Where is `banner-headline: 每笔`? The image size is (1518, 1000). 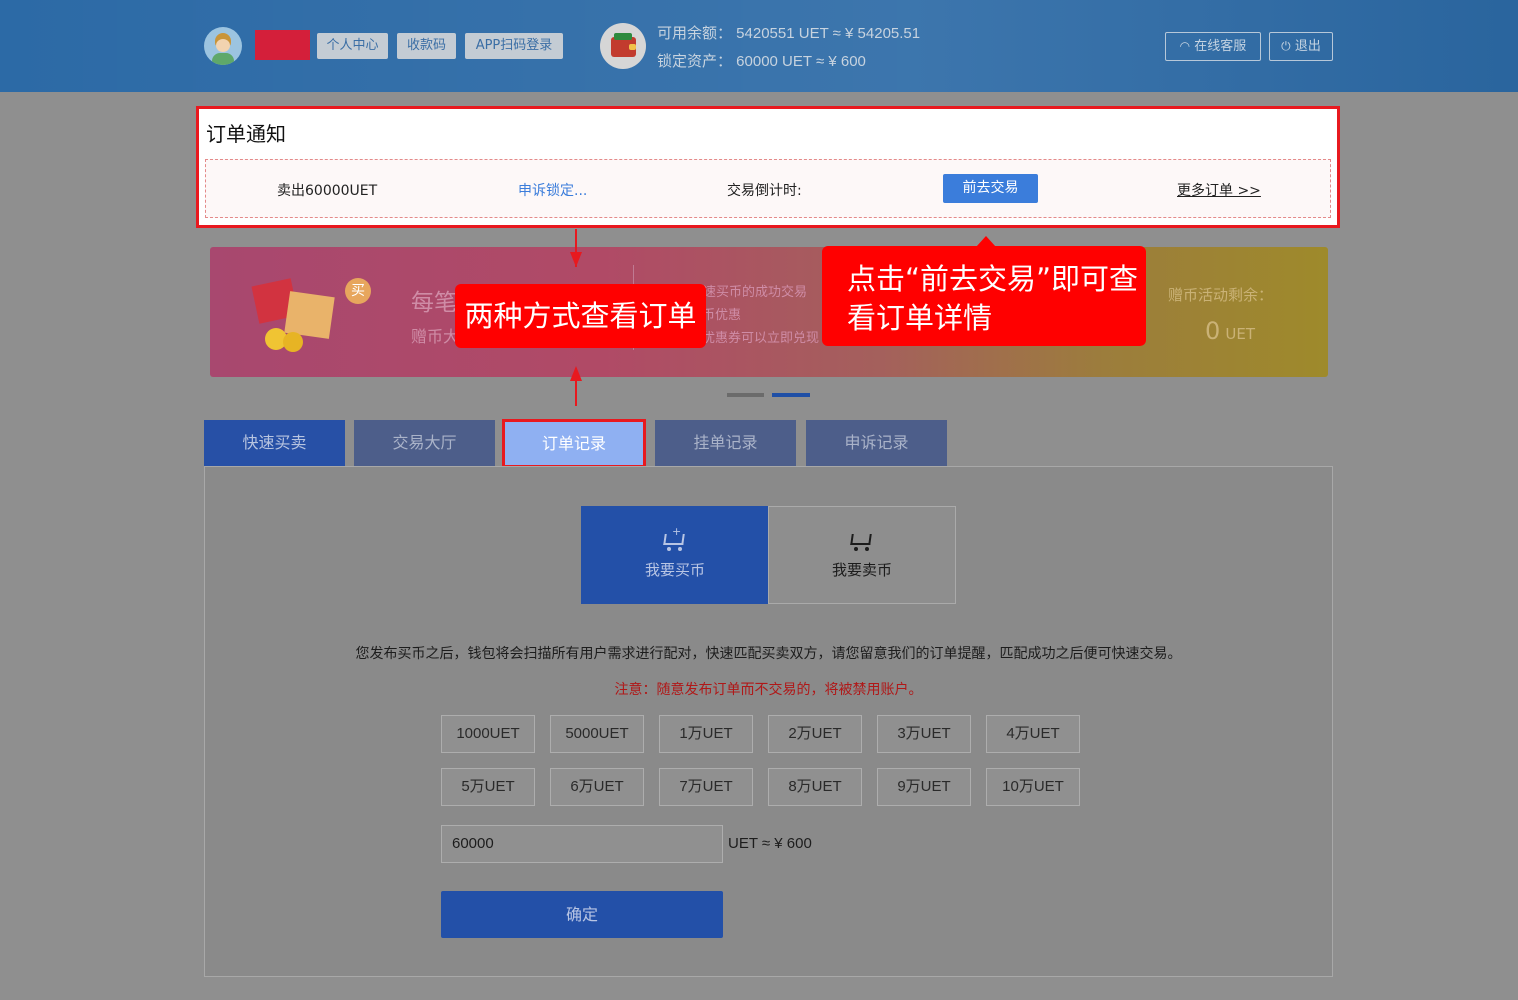 banner-headline: 每笔 is located at coordinates (434, 303).